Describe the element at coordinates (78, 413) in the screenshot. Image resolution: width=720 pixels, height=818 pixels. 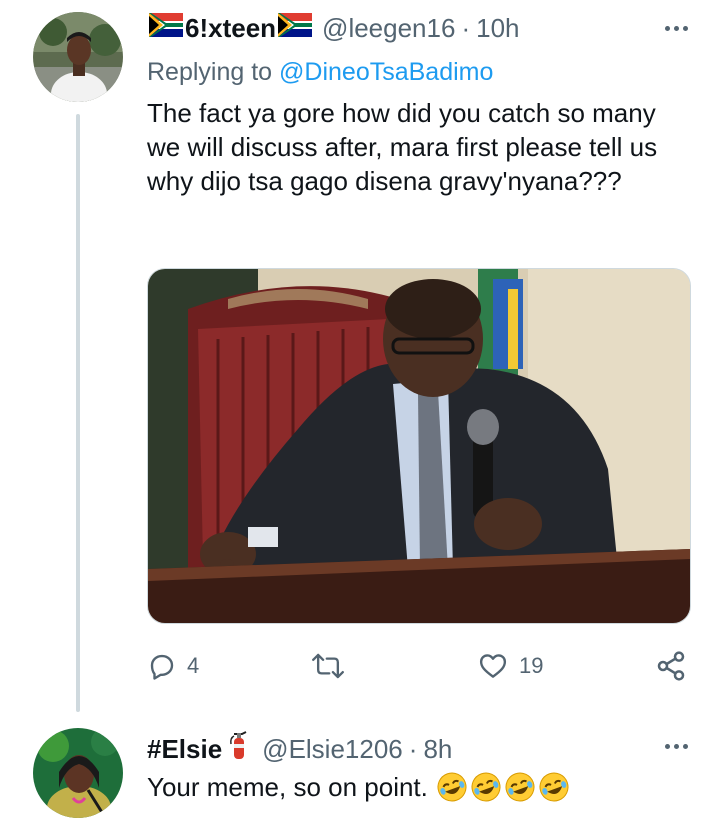
I see `thread-line` at that location.